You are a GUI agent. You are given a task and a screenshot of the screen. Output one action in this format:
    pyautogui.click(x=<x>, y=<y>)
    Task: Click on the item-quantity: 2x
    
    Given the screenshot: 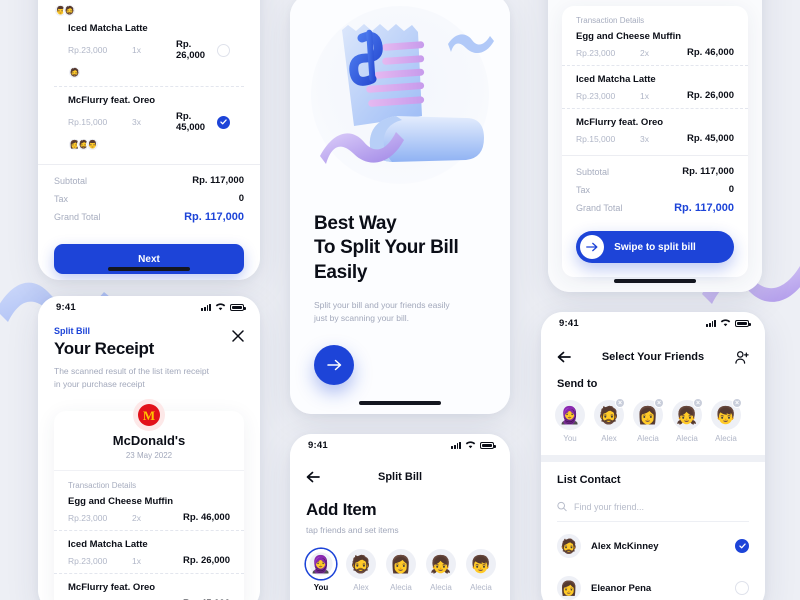 What is the action you would take?
    pyautogui.click(x=644, y=52)
    